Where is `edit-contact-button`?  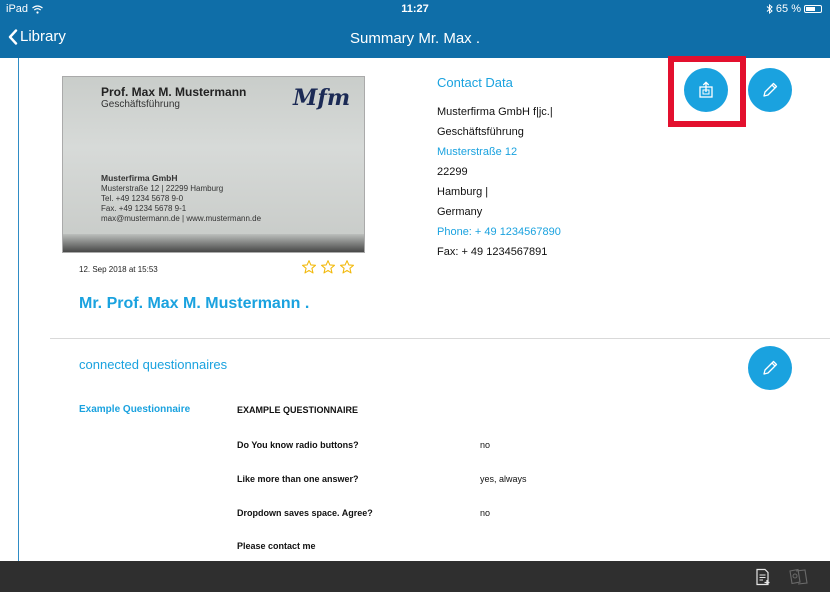 edit-contact-button is located at coordinates (770, 90).